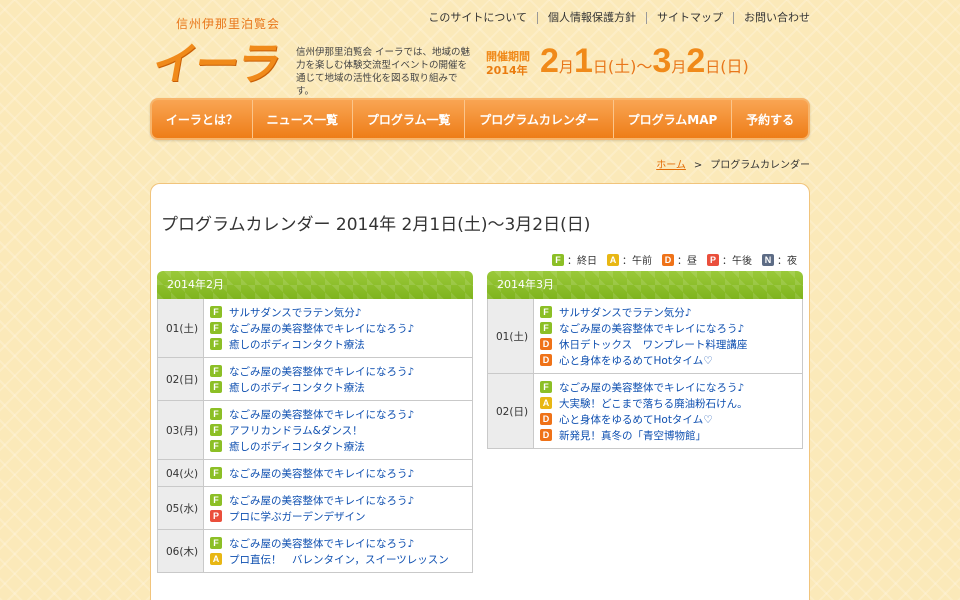 Image resolution: width=960 pixels, height=600 pixels. What do you see at coordinates (315, 285) in the screenshot?
I see `calendar-month-title: 2014年2月` at bounding box center [315, 285].